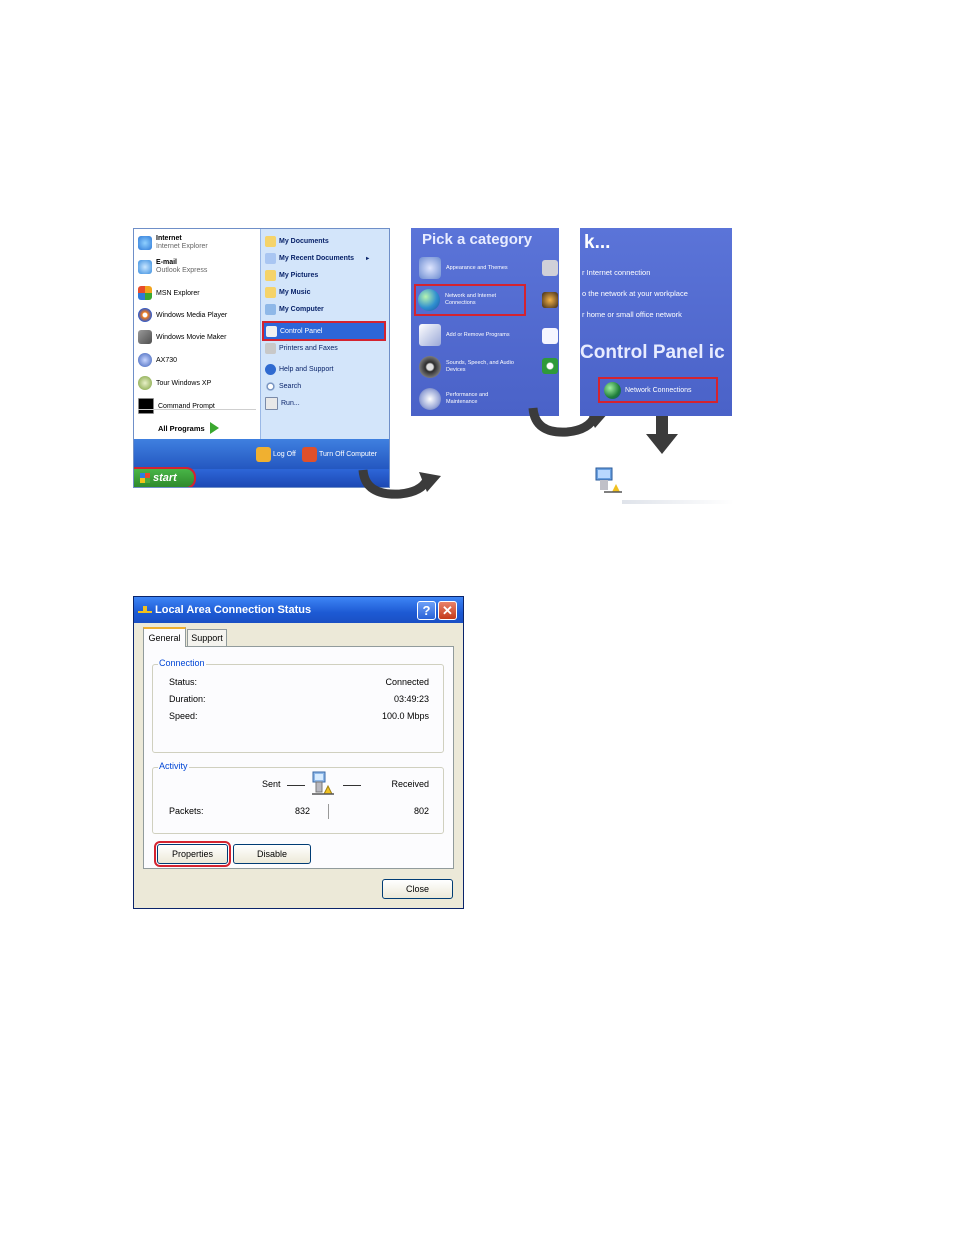 The image size is (954, 1235). I want to click on task-link: r Internet connection, so click(616, 272).